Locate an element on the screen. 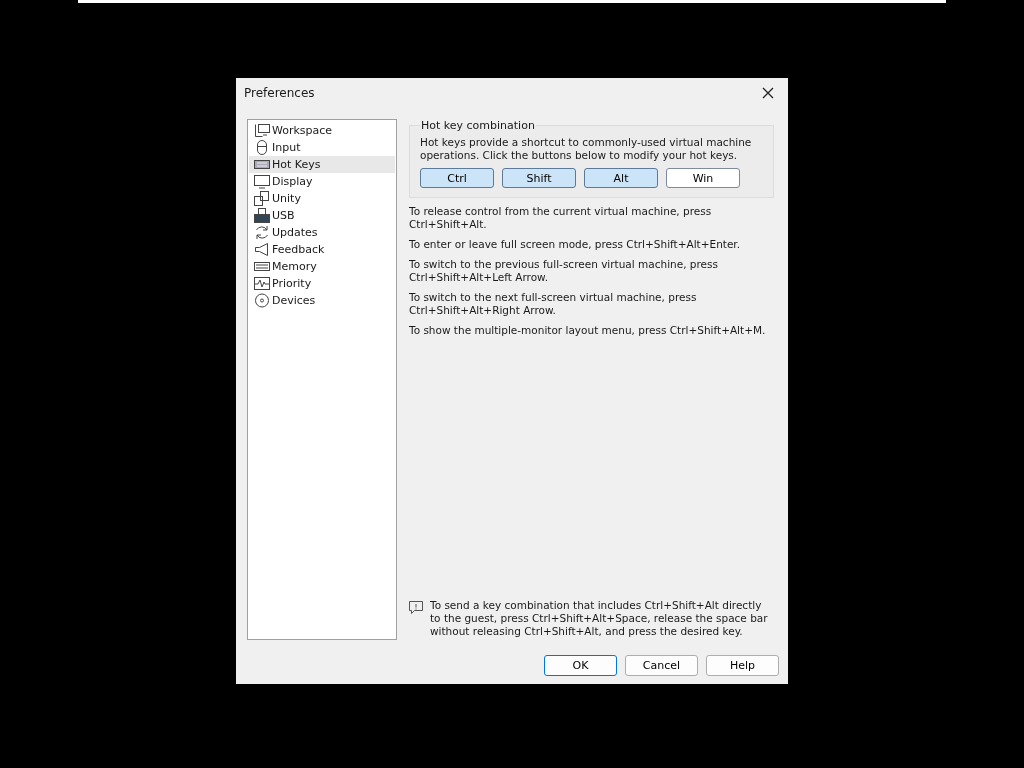 This screenshot has height=768, width=1024. windows-icon is located at coordinates (262, 198).